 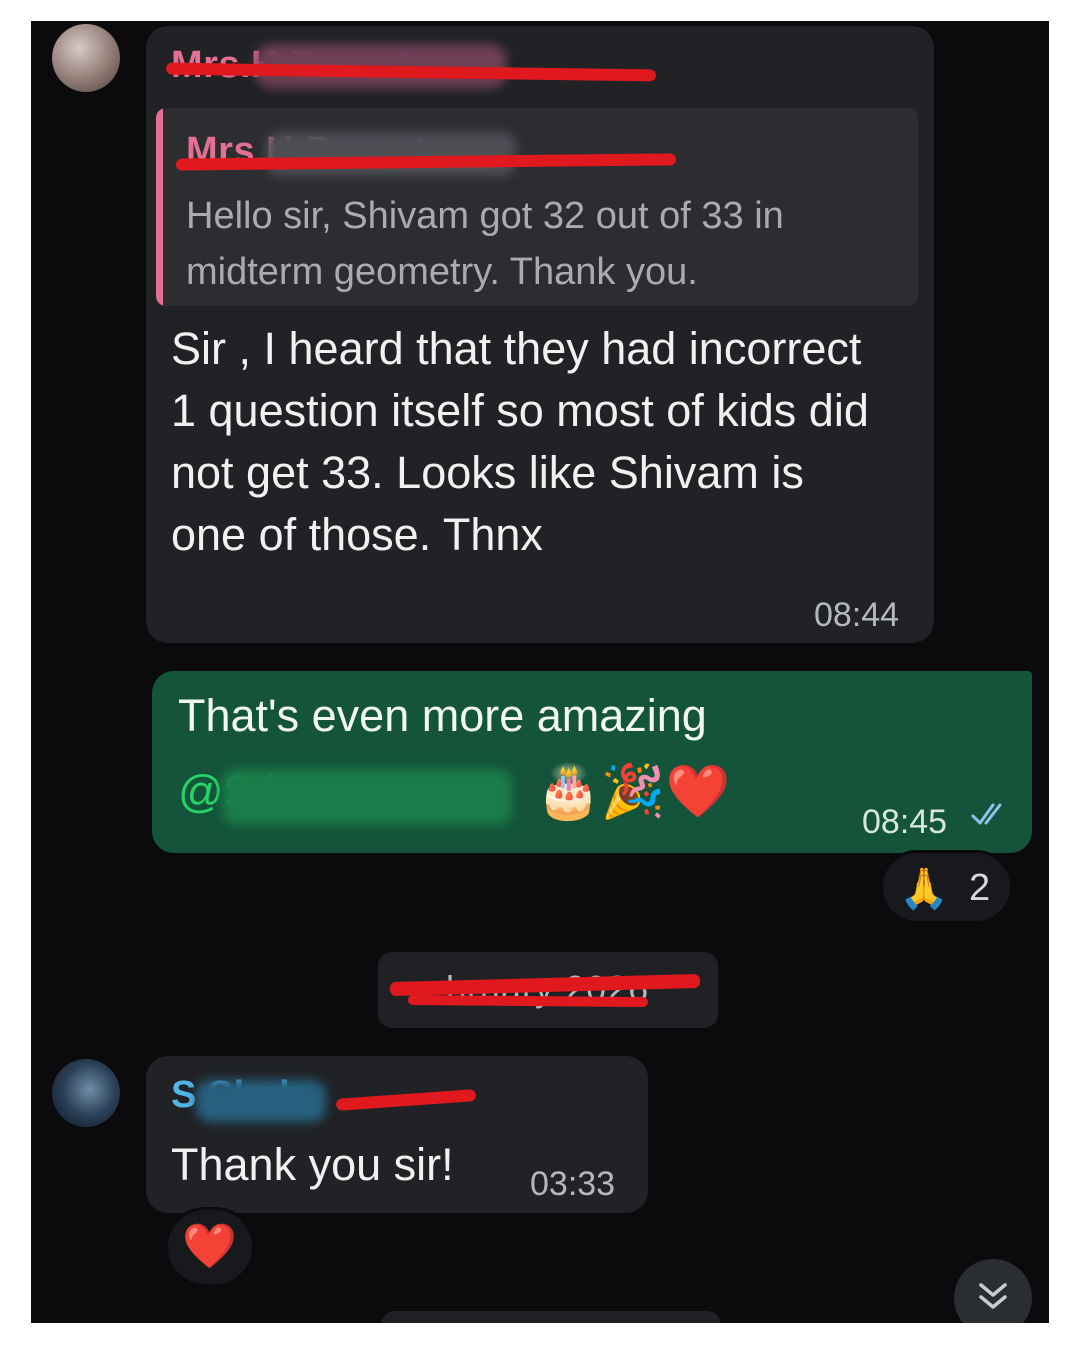 I want to click on folded-hands-emoji: 🙏, so click(x=924, y=889).